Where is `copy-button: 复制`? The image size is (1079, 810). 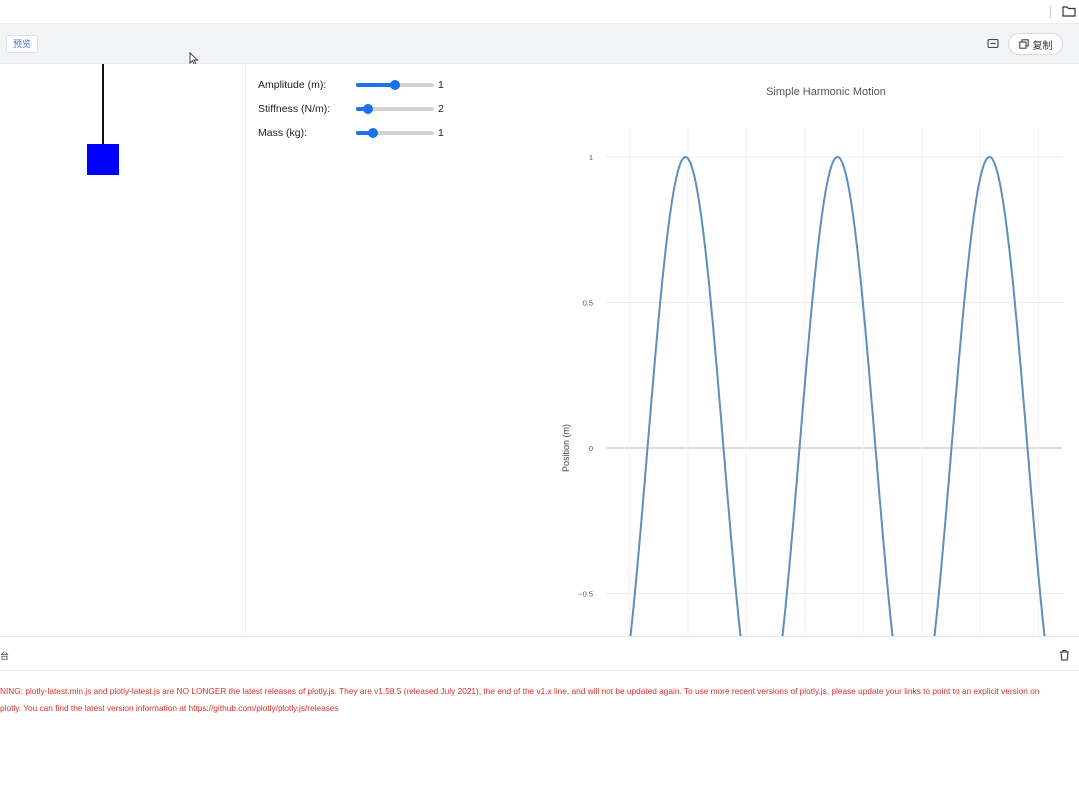 copy-button: 复制 is located at coordinates (1035, 44).